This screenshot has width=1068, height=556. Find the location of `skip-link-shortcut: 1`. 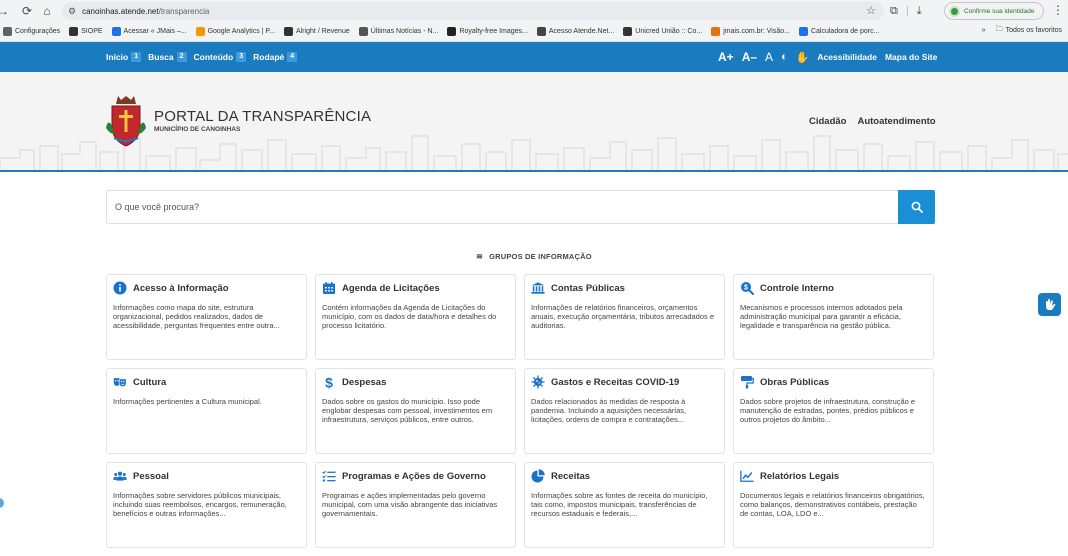

skip-link-shortcut: 1 is located at coordinates (136, 57).